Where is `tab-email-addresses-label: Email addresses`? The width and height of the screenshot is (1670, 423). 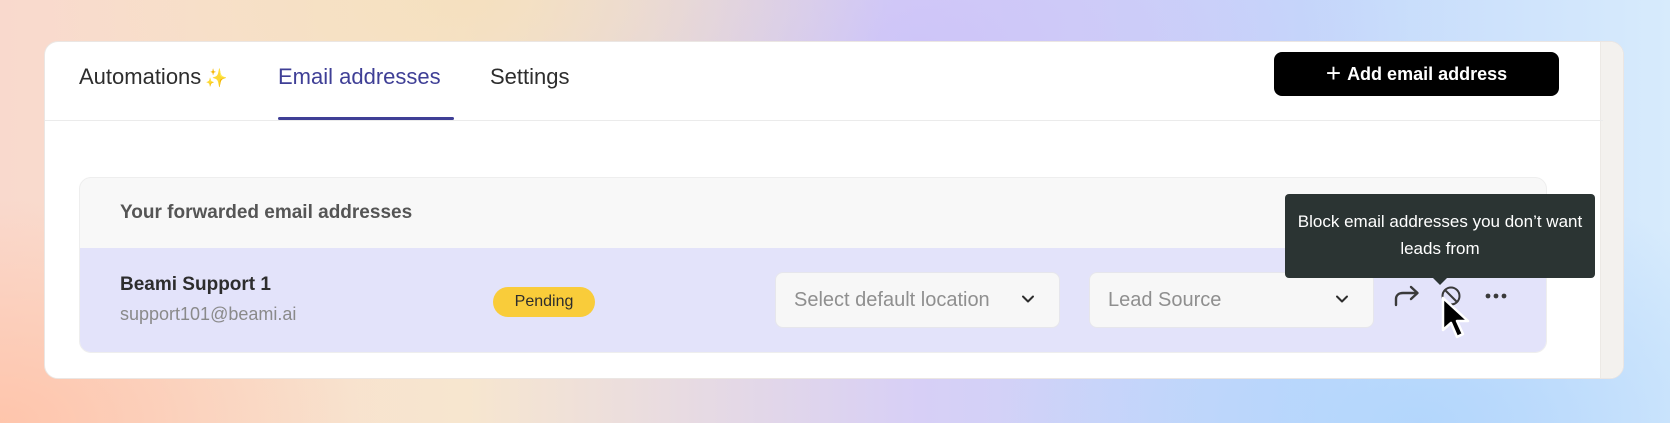 tab-email-addresses-label: Email addresses is located at coordinates (359, 76).